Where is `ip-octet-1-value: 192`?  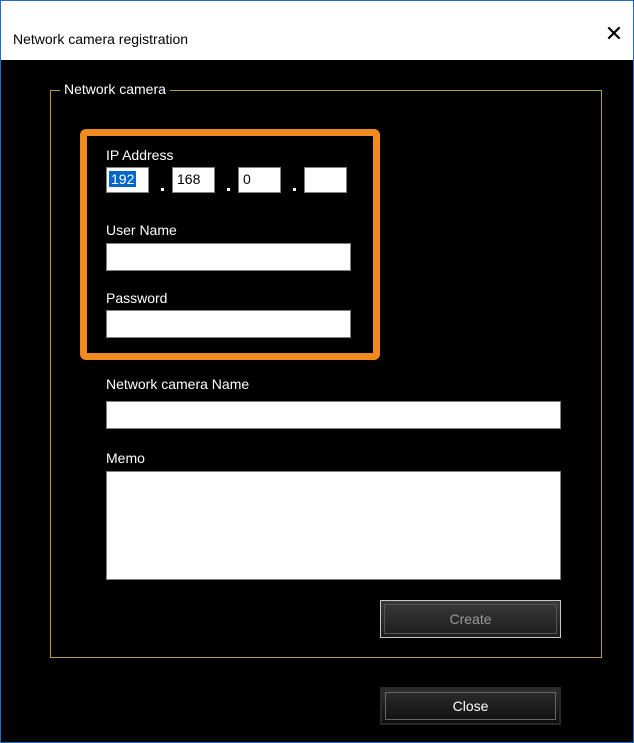
ip-octet-1-value: 192 is located at coordinates (123, 179).